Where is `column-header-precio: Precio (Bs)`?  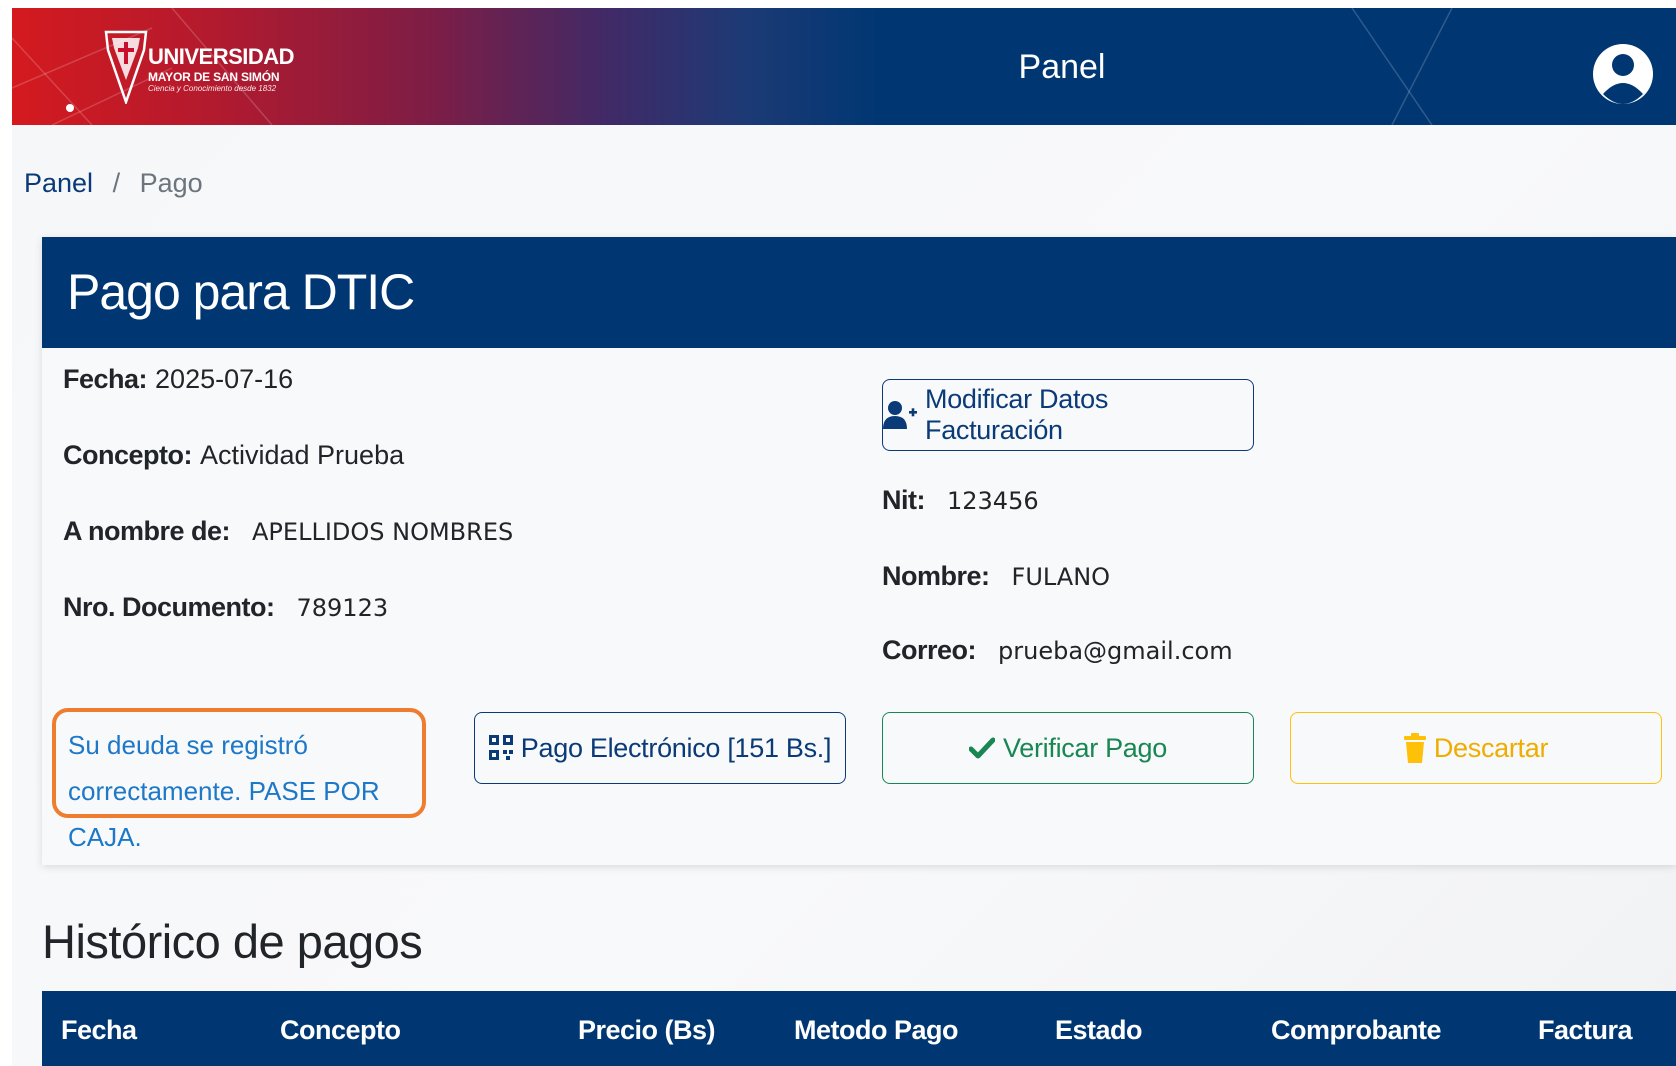 column-header-precio: Precio (Bs) is located at coordinates (647, 1030).